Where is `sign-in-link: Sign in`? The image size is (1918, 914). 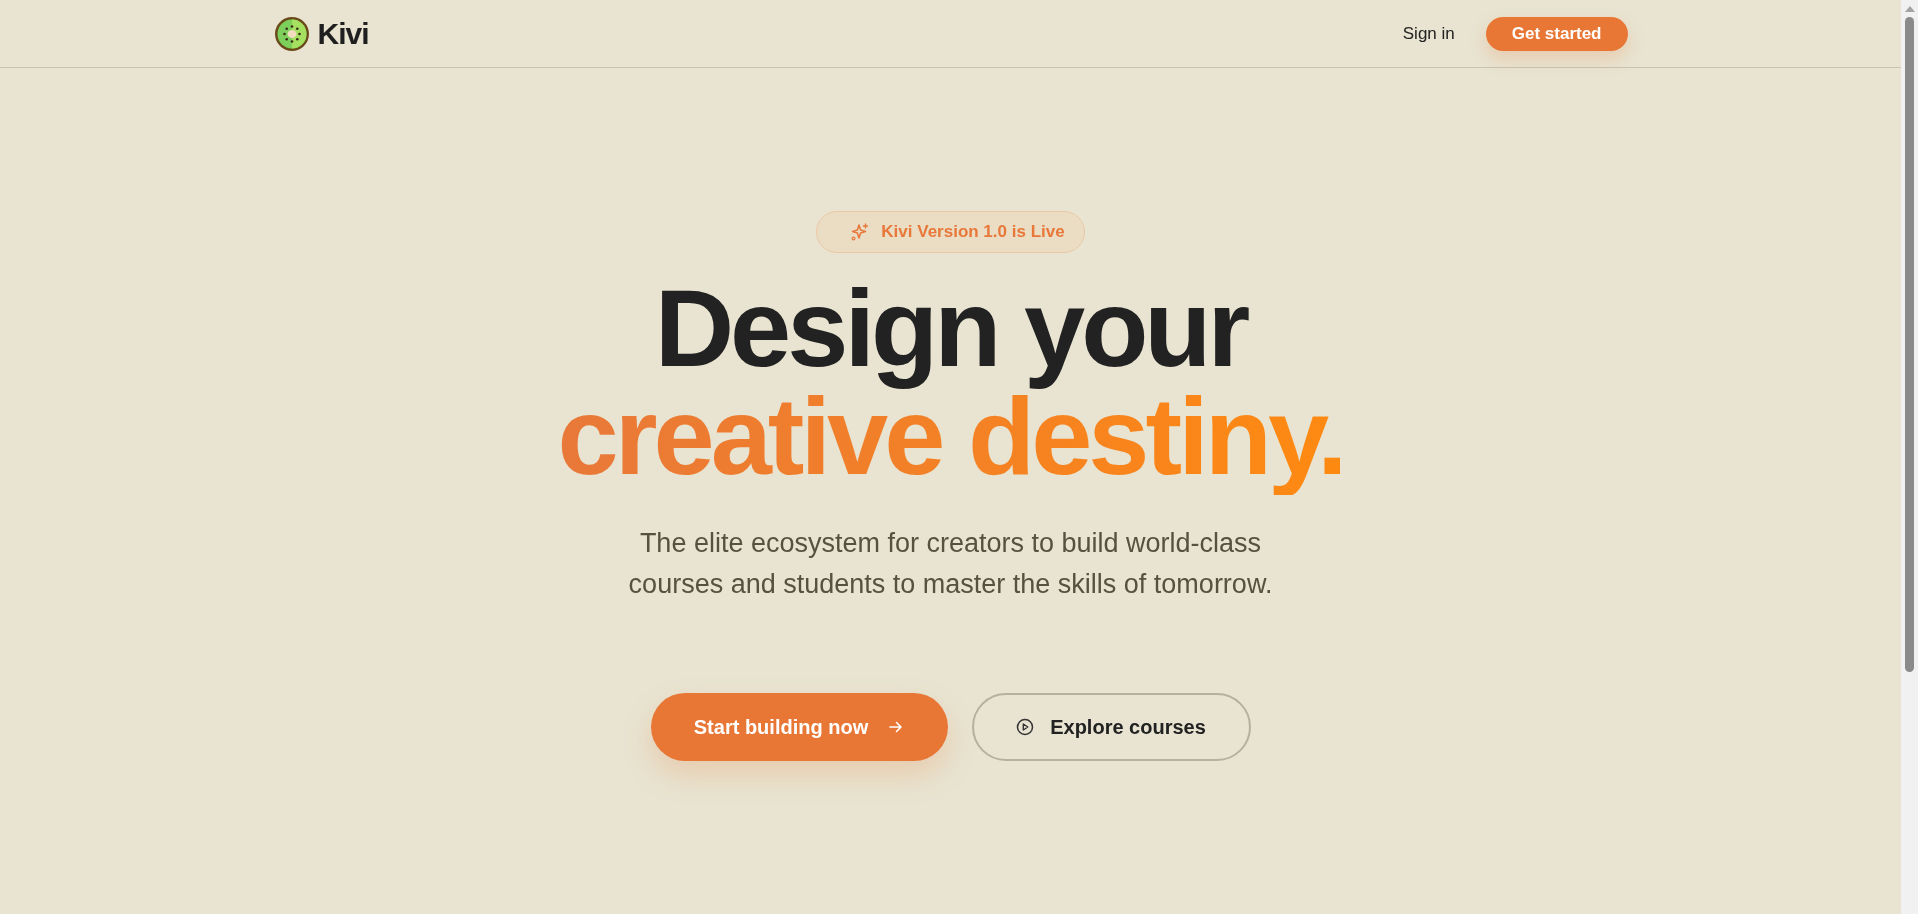 sign-in-link: Sign in is located at coordinates (1428, 33).